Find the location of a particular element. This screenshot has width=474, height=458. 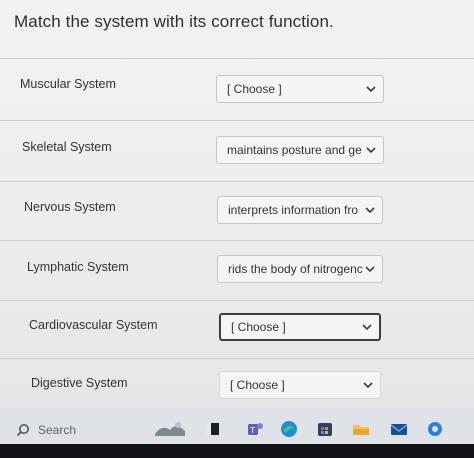

teams-icon: T is located at coordinates (255, 429).